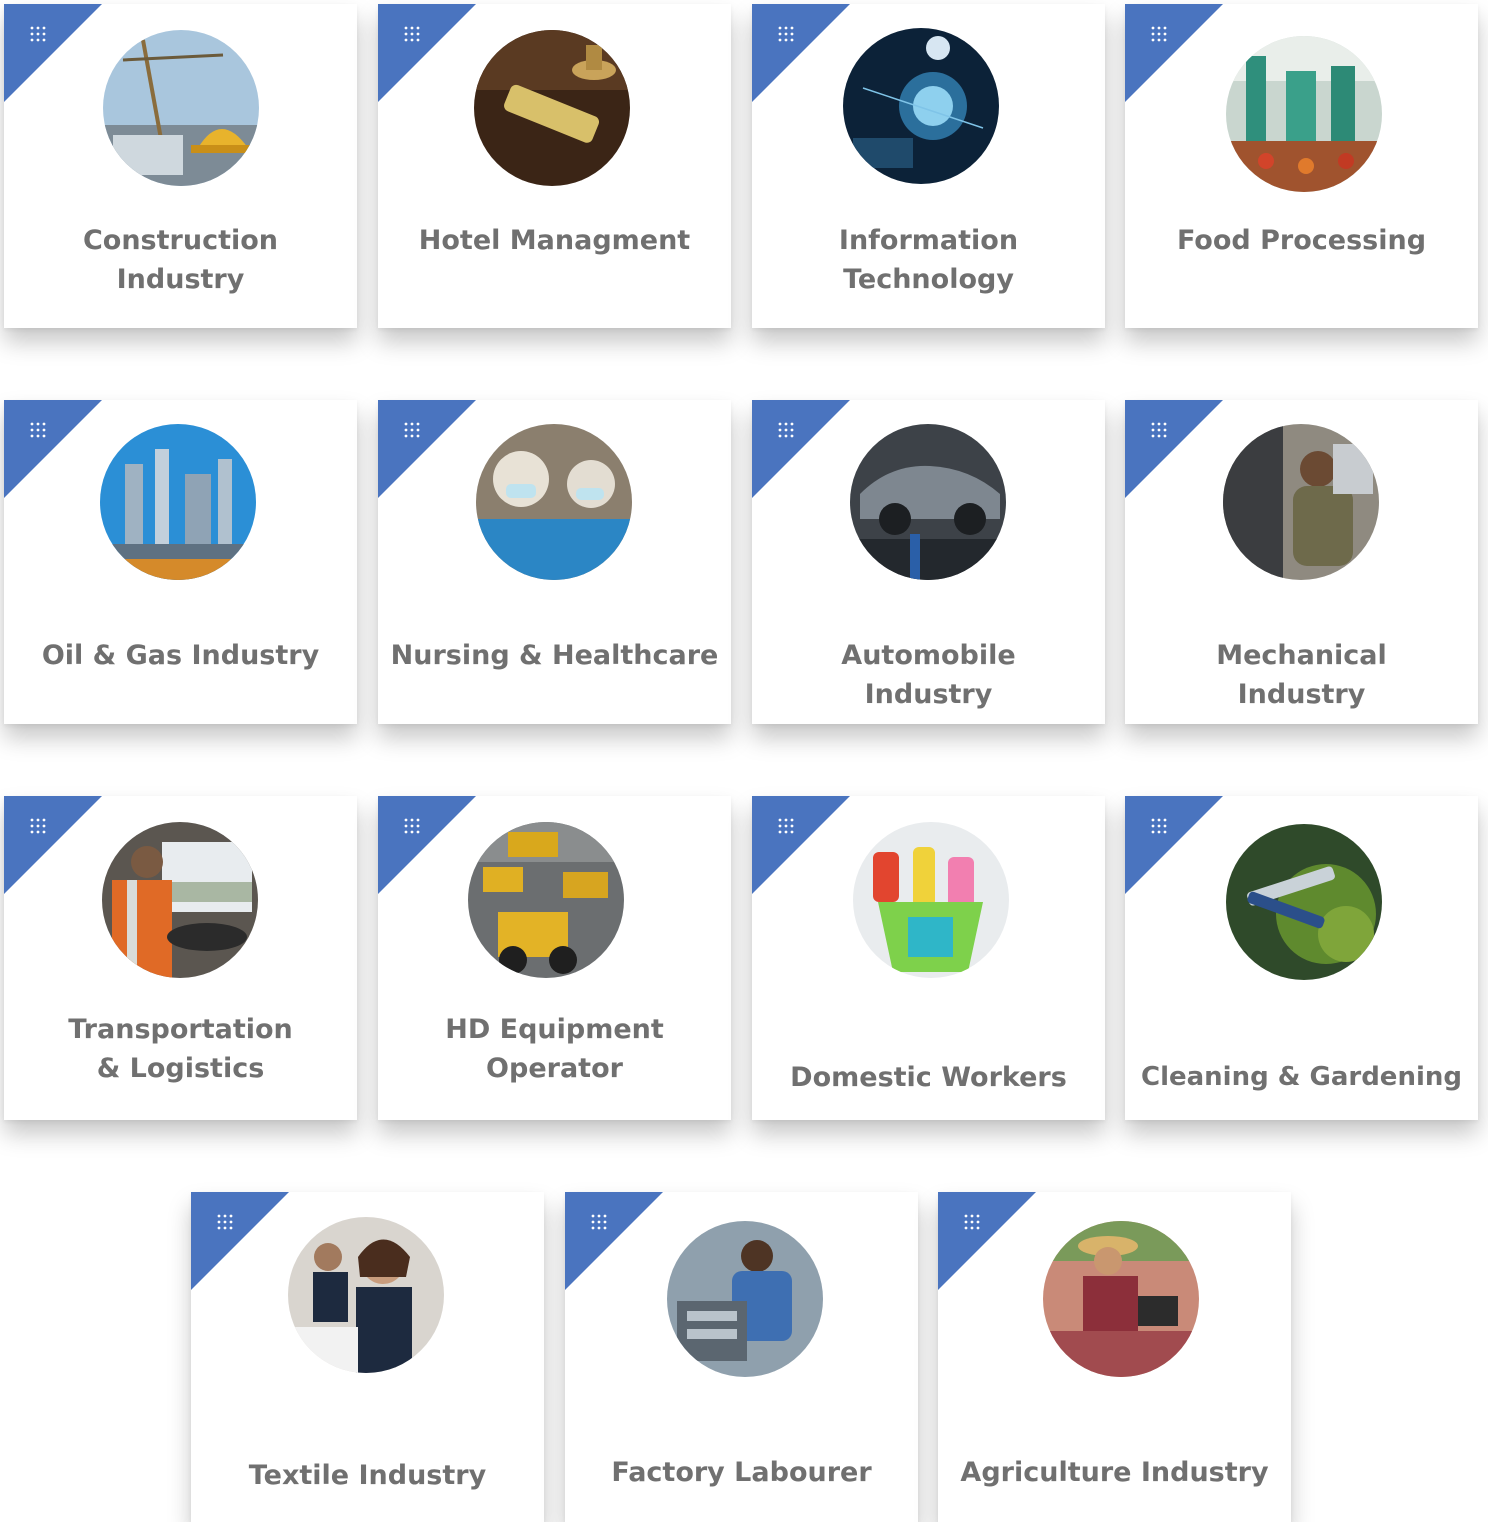 The height and width of the screenshot is (1522, 1488). I want to click on automobile-photo, so click(927, 502).